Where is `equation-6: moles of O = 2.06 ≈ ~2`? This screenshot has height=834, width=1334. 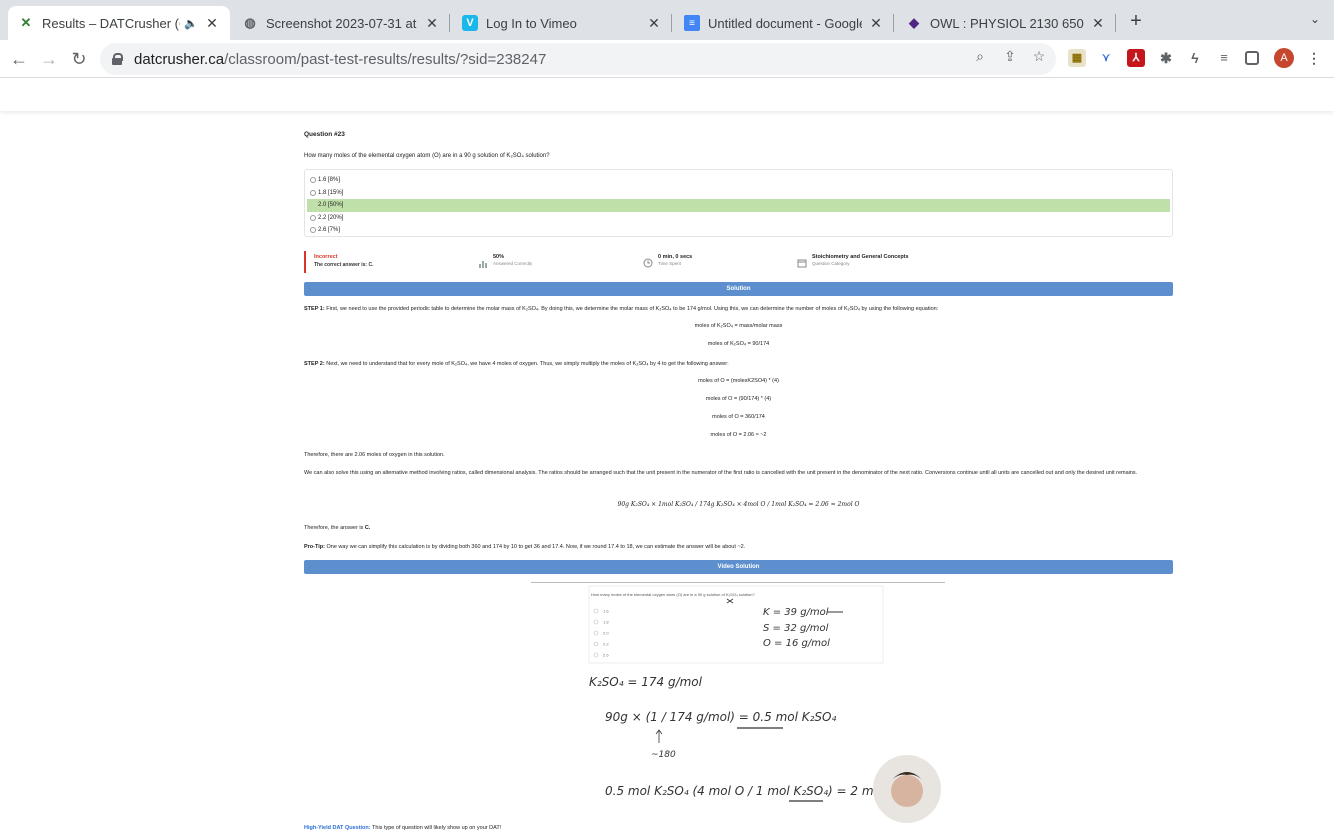
equation-6: moles of O = 2.06 ≈ ~2 is located at coordinates (738, 435).